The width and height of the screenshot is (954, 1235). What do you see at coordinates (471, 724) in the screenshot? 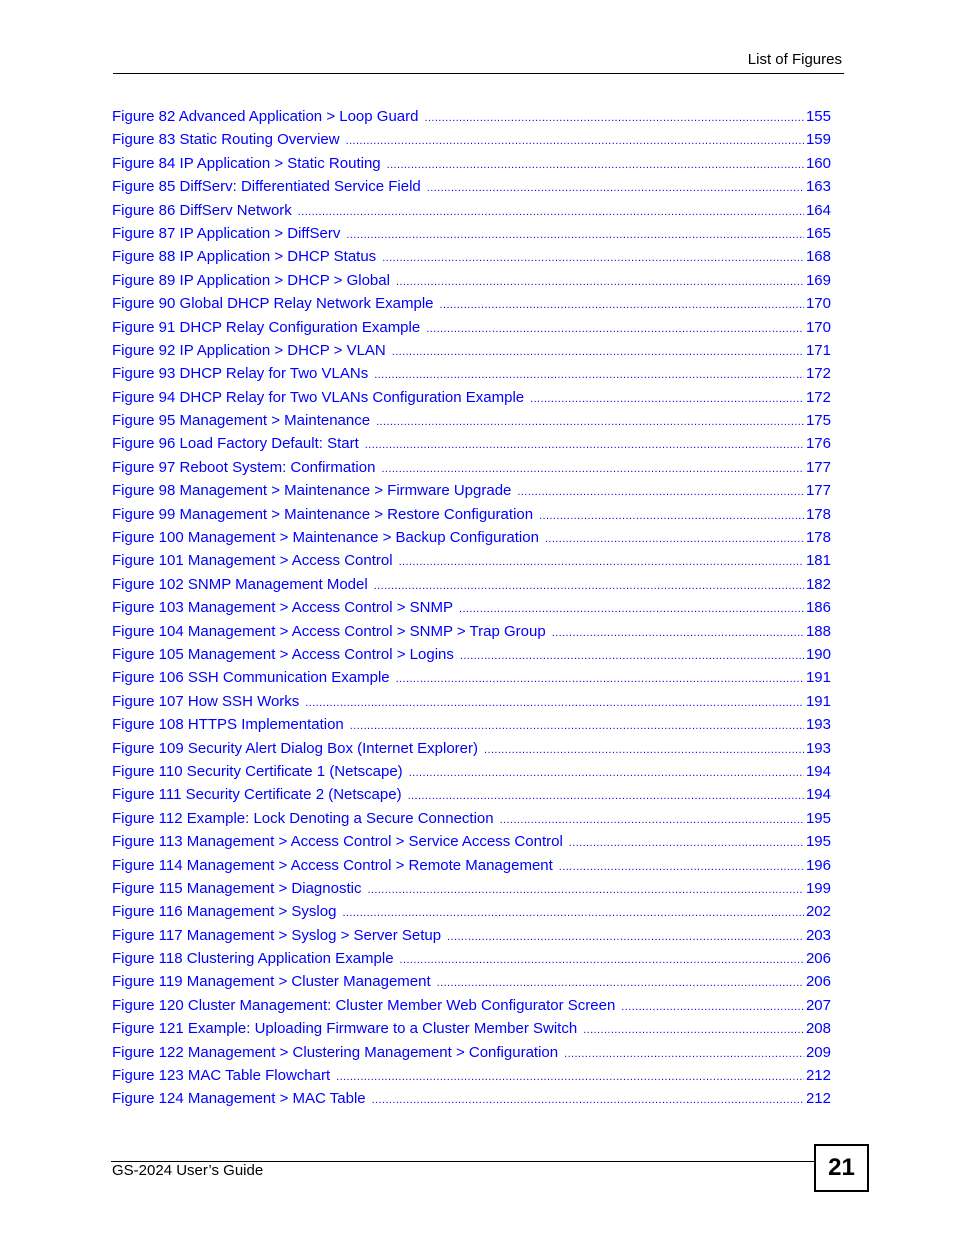
I see `toc-entry: Figure 108 HTTPS Implementation 193` at bounding box center [471, 724].